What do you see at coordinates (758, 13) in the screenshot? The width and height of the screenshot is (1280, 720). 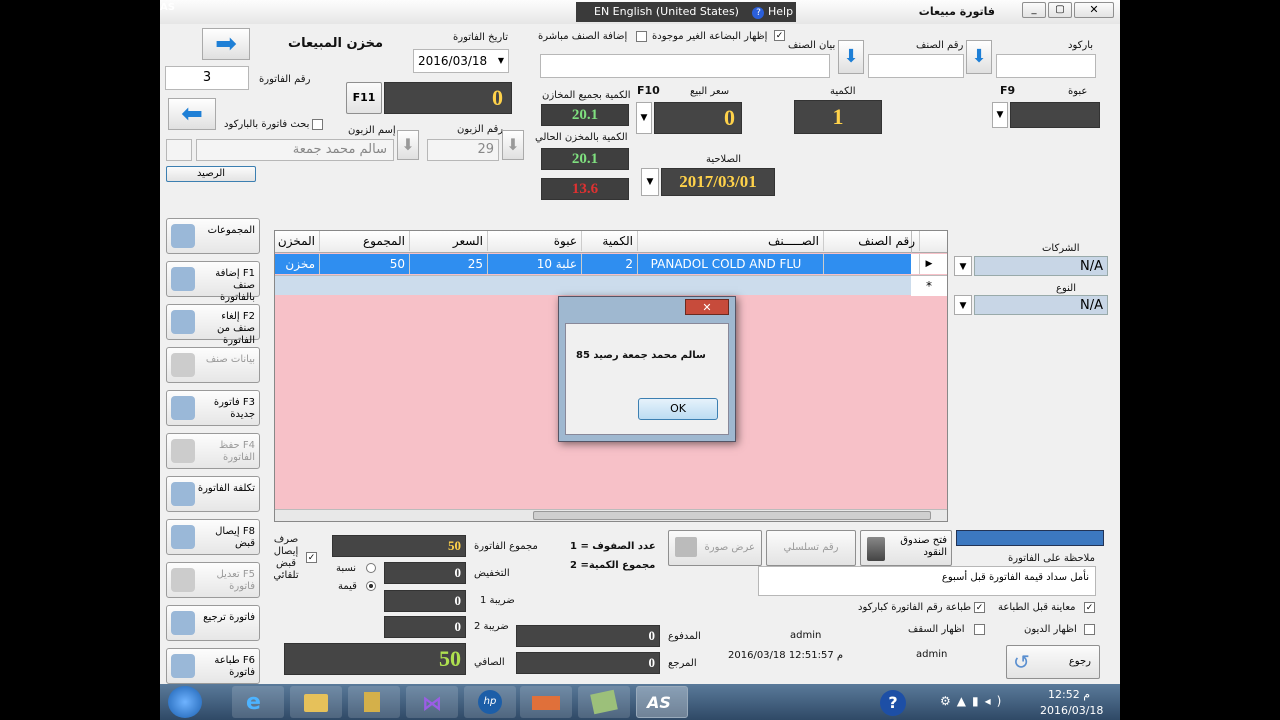 I see `help-icon: ?` at bounding box center [758, 13].